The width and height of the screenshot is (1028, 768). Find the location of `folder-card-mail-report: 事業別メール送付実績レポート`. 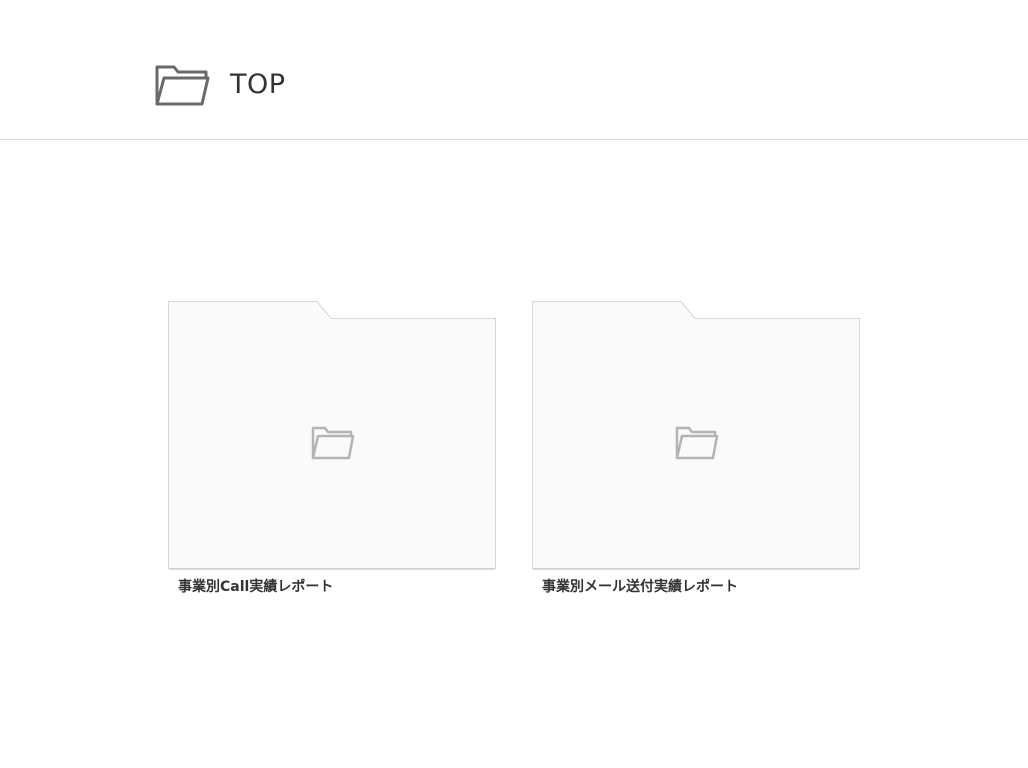

folder-card-mail-report: 事業別メール送付実績レポート is located at coordinates (696, 450).